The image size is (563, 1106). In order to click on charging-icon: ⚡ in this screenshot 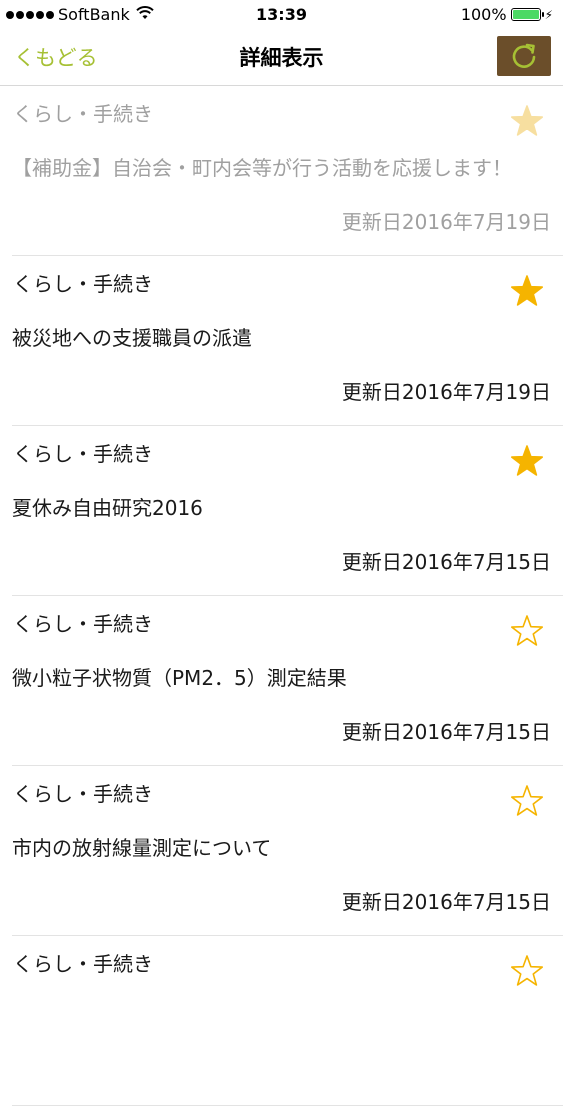, I will do `click(548, 14)`.